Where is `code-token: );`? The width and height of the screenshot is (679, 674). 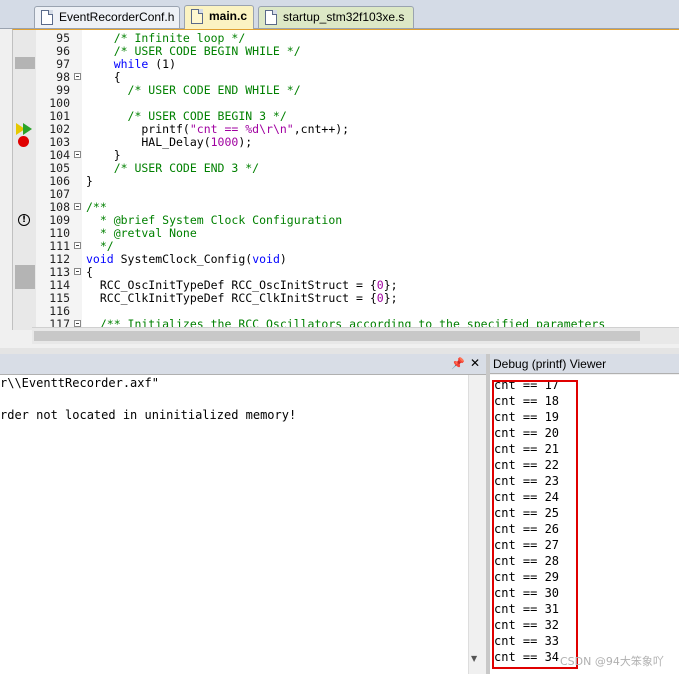 code-token: ); is located at coordinates (245, 142).